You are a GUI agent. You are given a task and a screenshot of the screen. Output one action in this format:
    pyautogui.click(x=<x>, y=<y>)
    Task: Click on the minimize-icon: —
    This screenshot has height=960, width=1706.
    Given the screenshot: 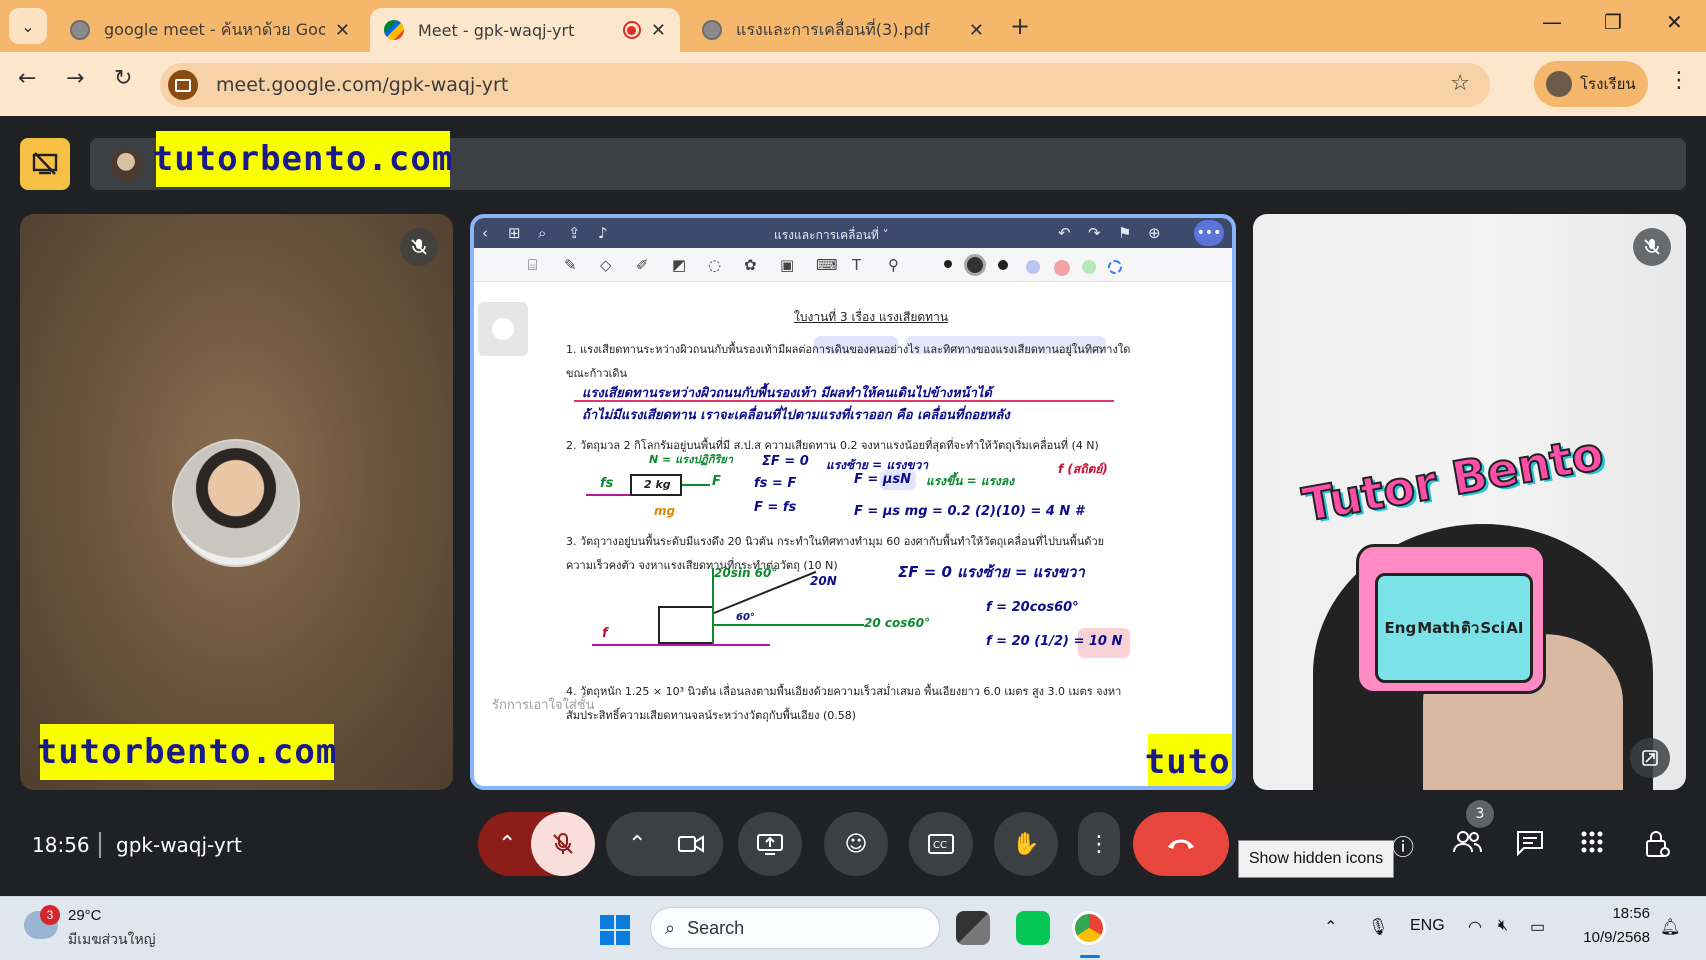 What is the action you would take?
    pyautogui.click(x=1552, y=22)
    